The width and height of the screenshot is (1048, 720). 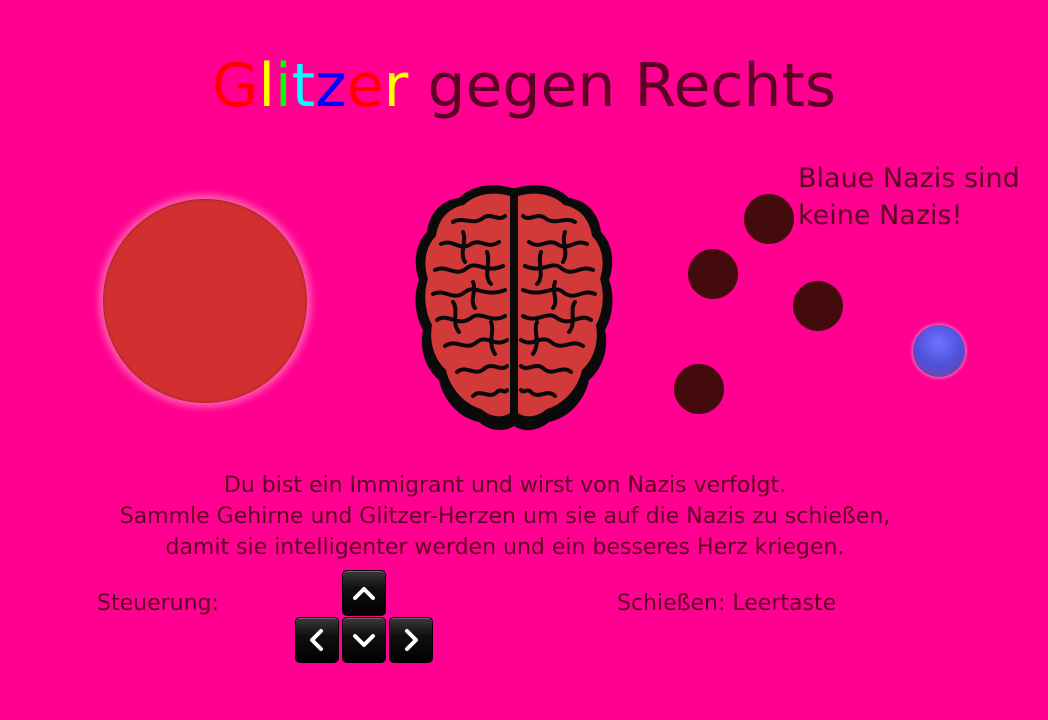 I want to click on arrow-right-key, so click(x=411, y=640).